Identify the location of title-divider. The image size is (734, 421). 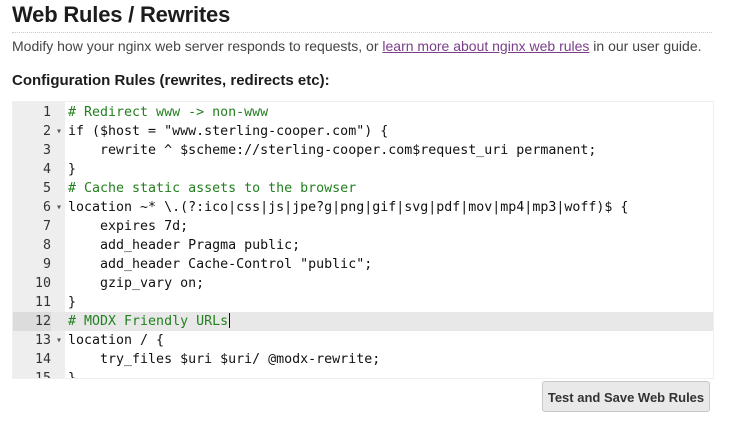
(362, 32).